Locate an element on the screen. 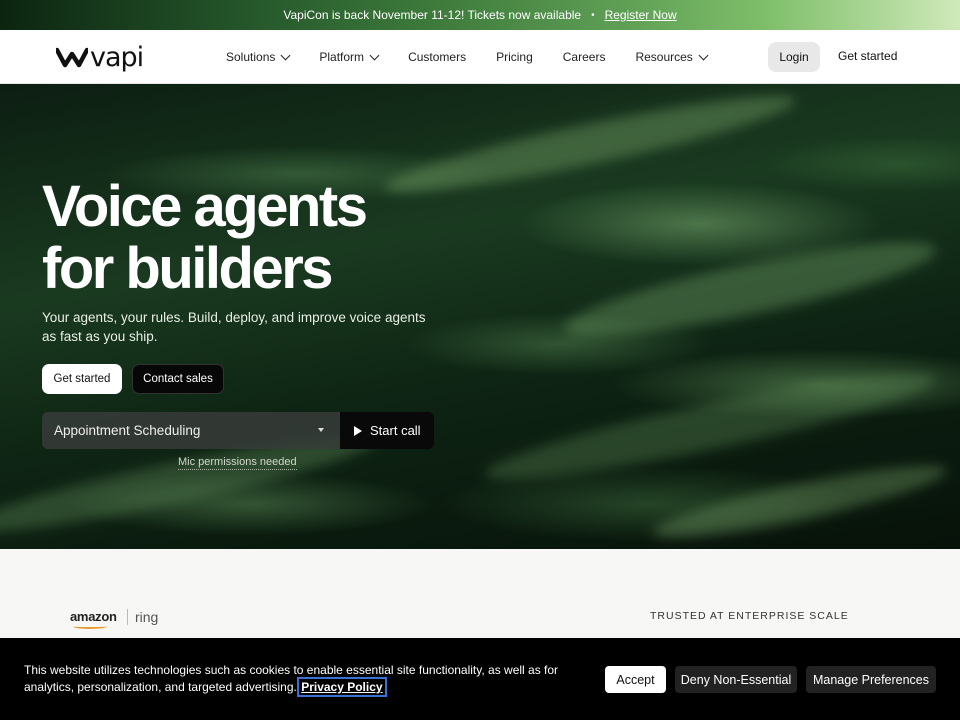  play-icon is located at coordinates (358, 430).